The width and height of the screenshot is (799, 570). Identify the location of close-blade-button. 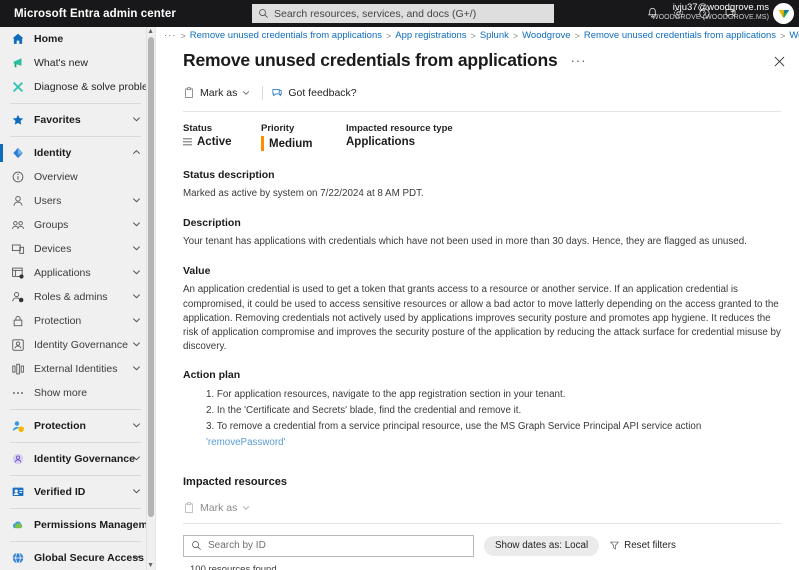
(779, 63).